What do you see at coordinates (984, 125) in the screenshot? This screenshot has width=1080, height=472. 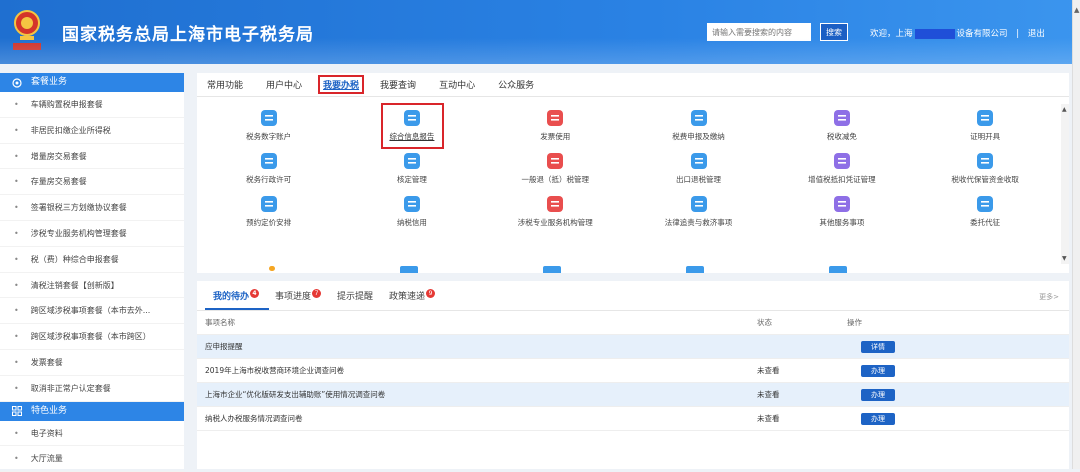 I see `service-item: 证明开具` at bounding box center [984, 125].